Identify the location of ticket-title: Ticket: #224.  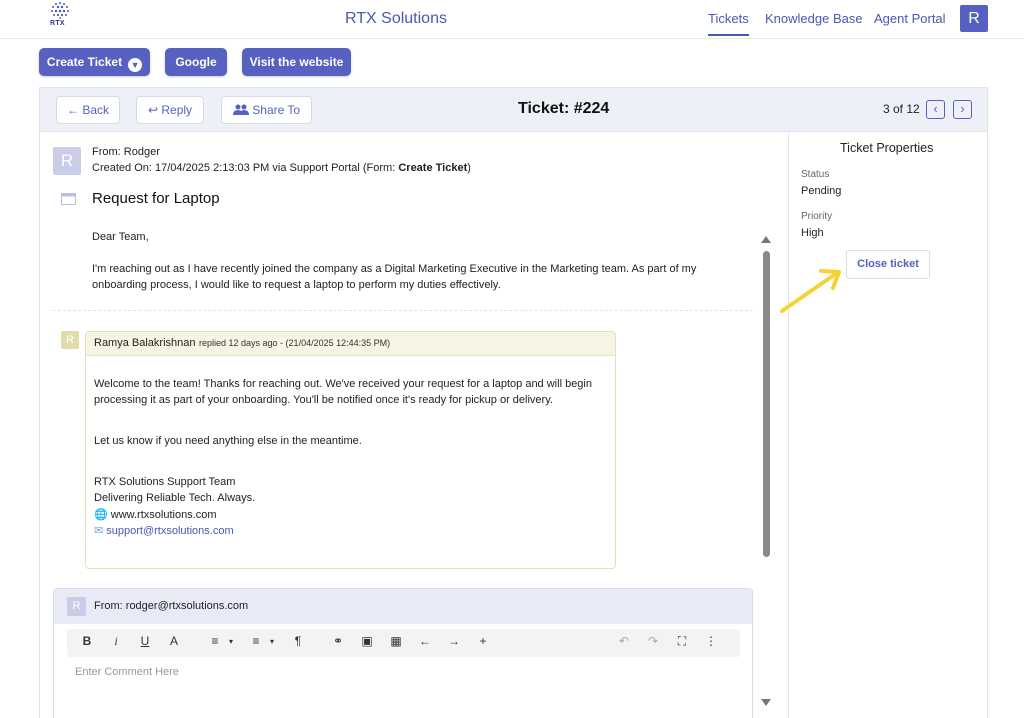
(564, 108).